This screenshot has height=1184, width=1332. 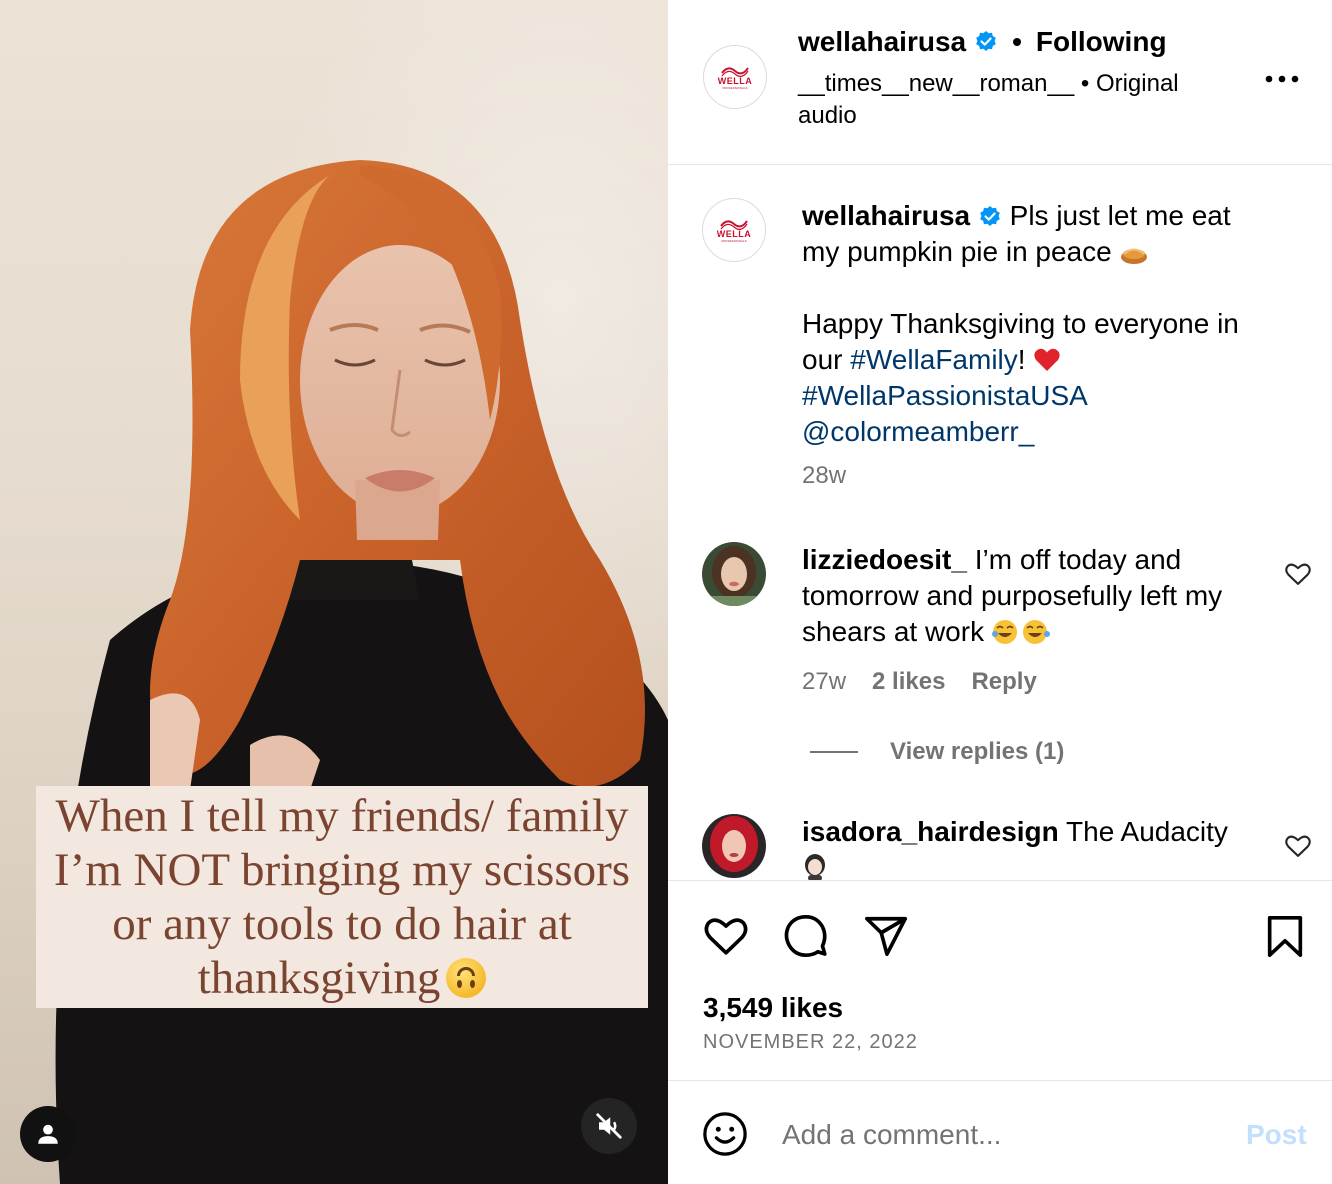 What do you see at coordinates (1133, 256) in the screenshot?
I see `pie-emoji-icon` at bounding box center [1133, 256].